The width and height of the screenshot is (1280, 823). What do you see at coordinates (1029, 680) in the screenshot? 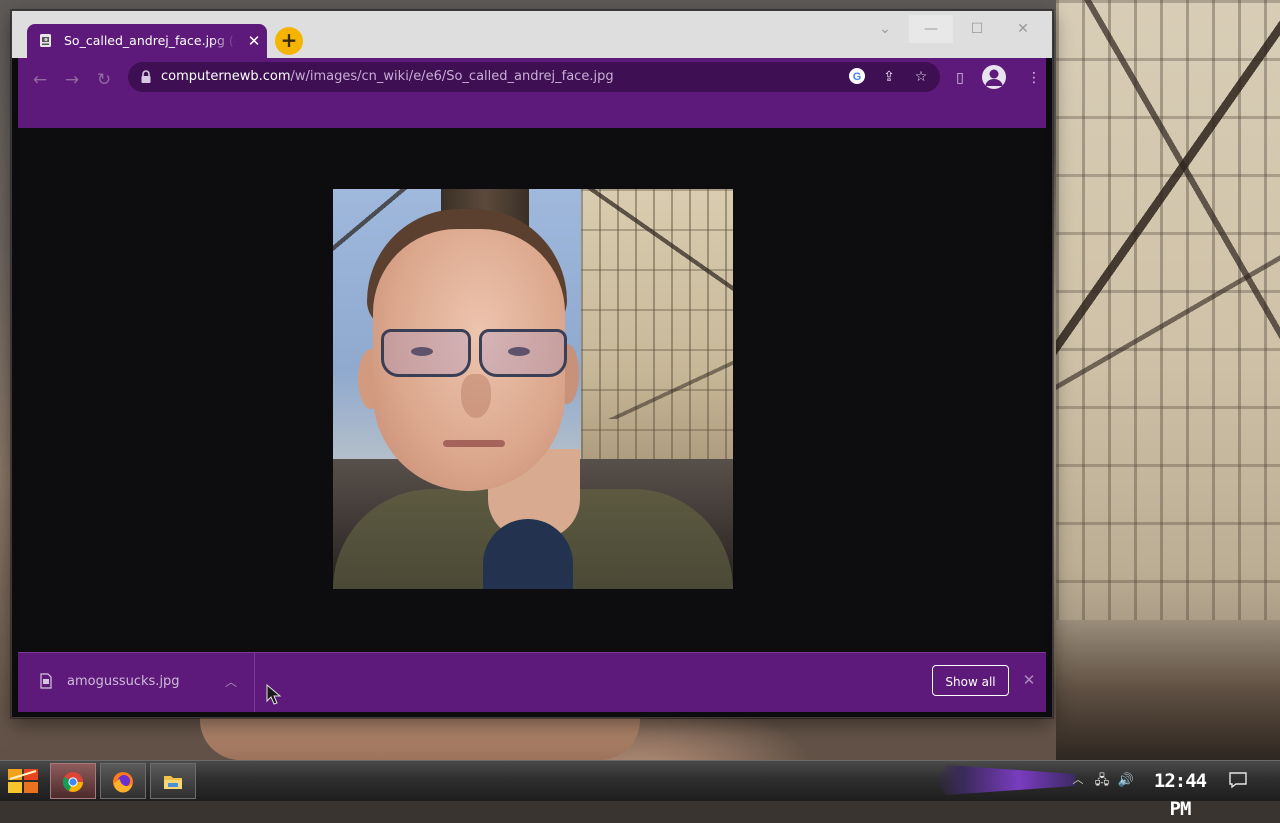
I see `close-shelf-icon: ✕` at bounding box center [1029, 680].